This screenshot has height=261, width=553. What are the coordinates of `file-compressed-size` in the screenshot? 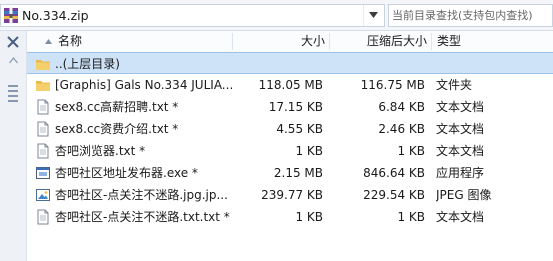 It's located at (375, 64).